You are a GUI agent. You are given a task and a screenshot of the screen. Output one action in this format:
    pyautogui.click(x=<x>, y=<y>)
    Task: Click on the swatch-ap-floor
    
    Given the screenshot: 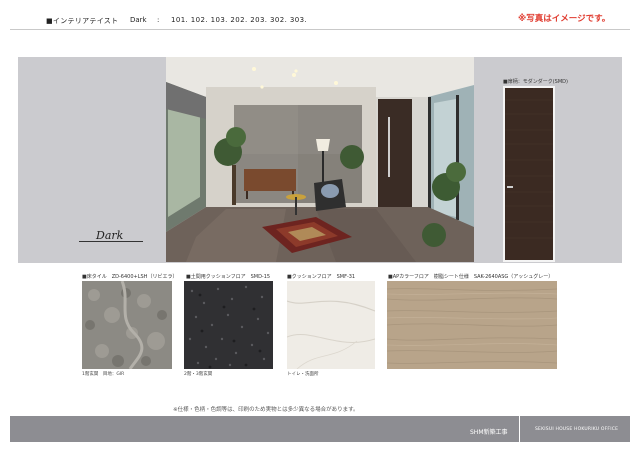 What is the action you would take?
    pyautogui.click(x=472, y=325)
    